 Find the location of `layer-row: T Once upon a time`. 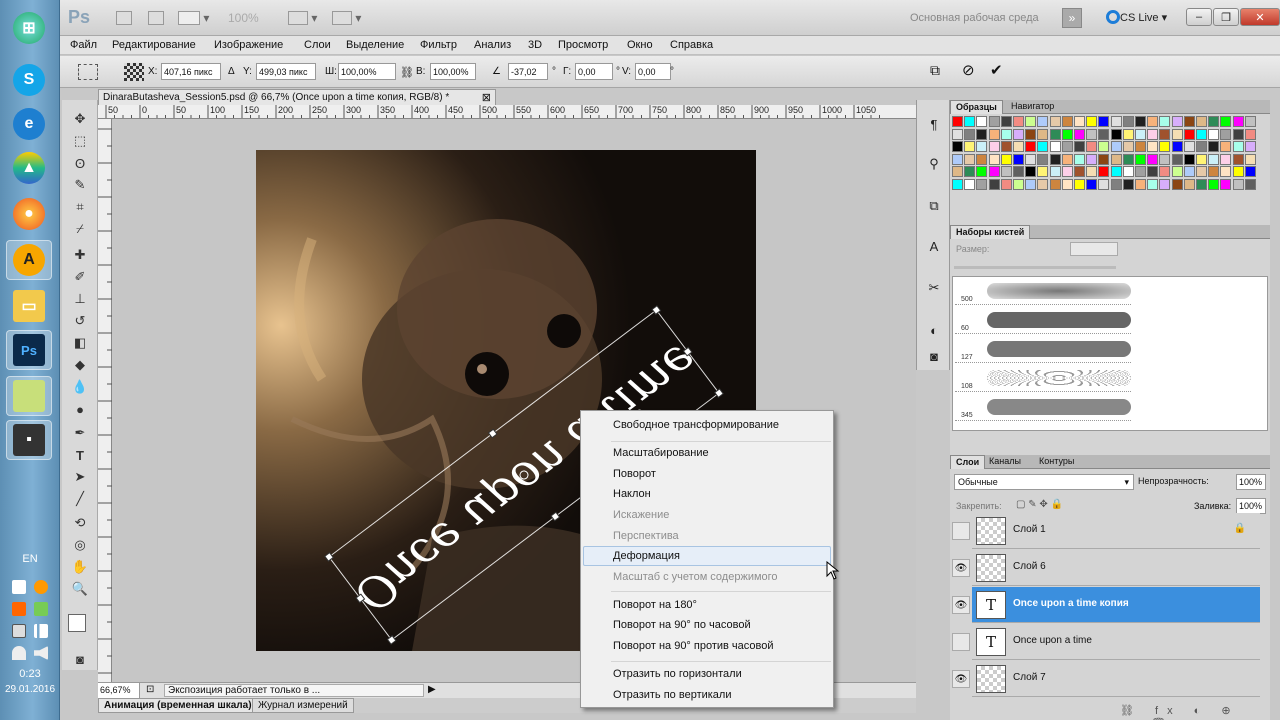

layer-row: T Once upon a time is located at coordinates (1116, 642).